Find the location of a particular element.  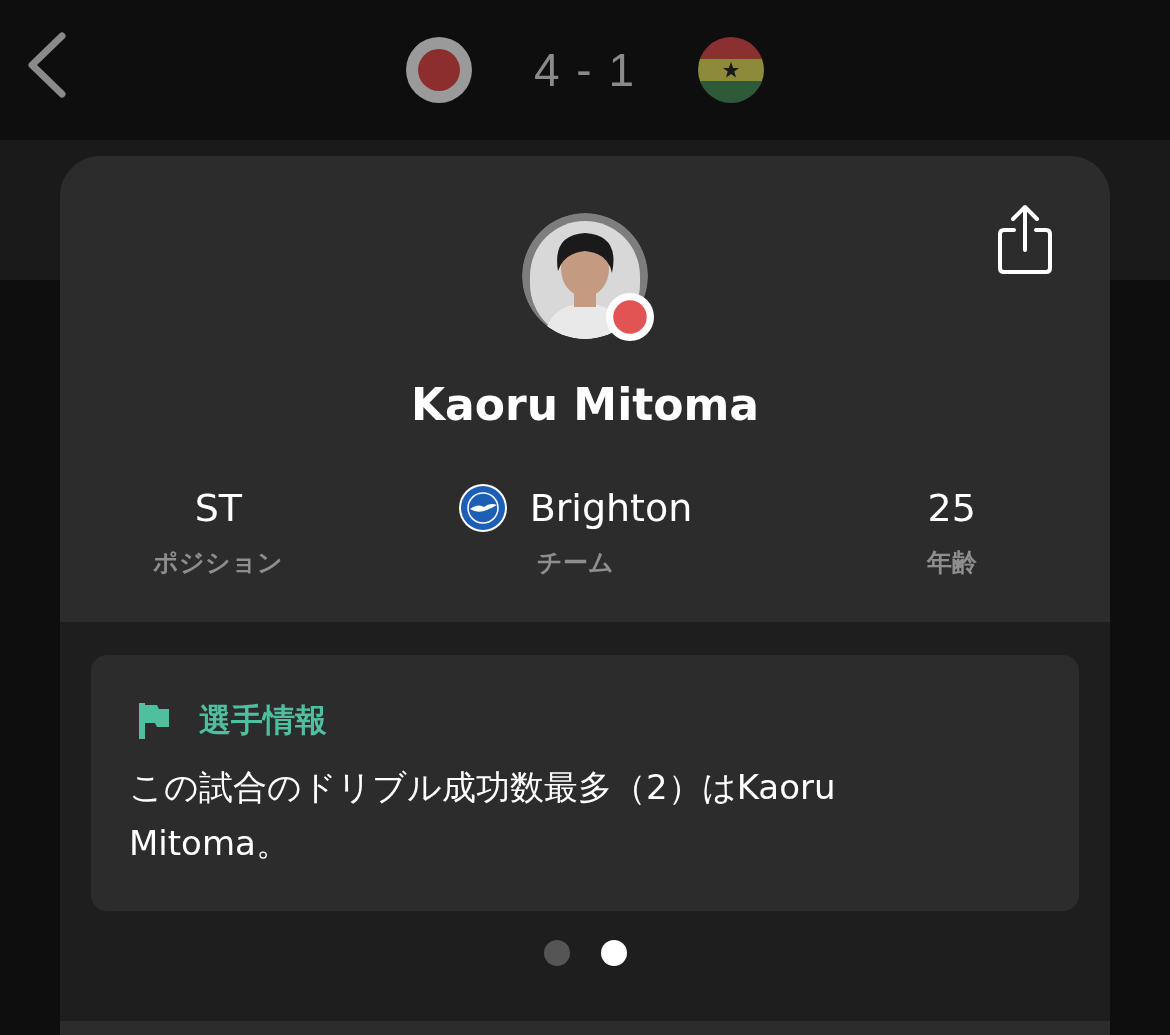

crest-icon is located at coordinates (482, 508).